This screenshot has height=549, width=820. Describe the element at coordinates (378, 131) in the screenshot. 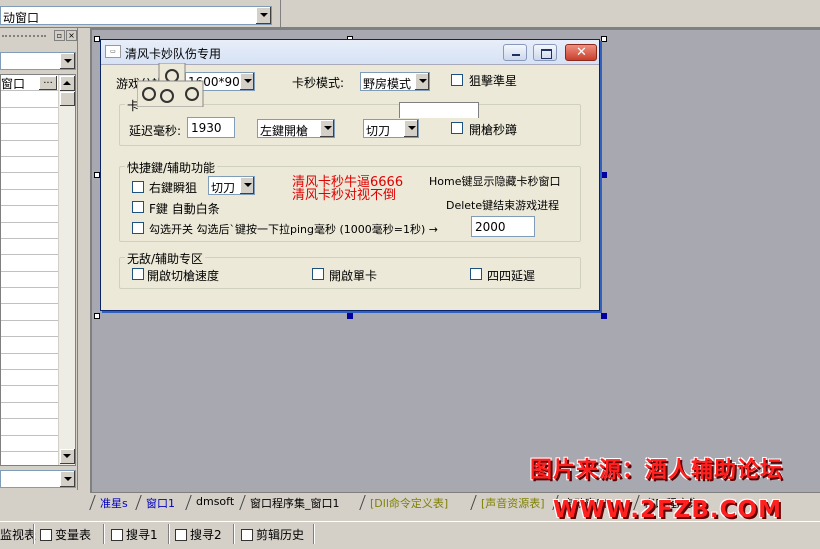

I see `switch-value: 切刀` at that location.